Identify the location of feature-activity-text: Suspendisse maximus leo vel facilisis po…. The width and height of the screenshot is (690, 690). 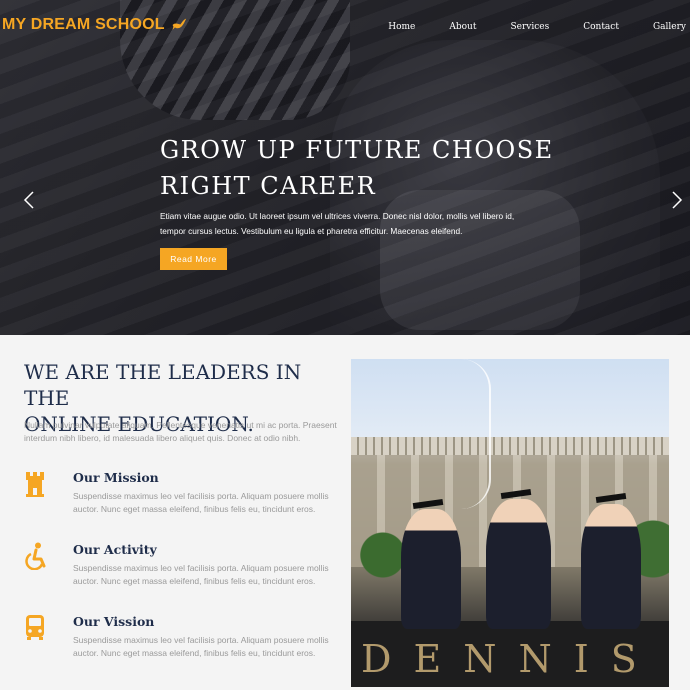
(201, 574).